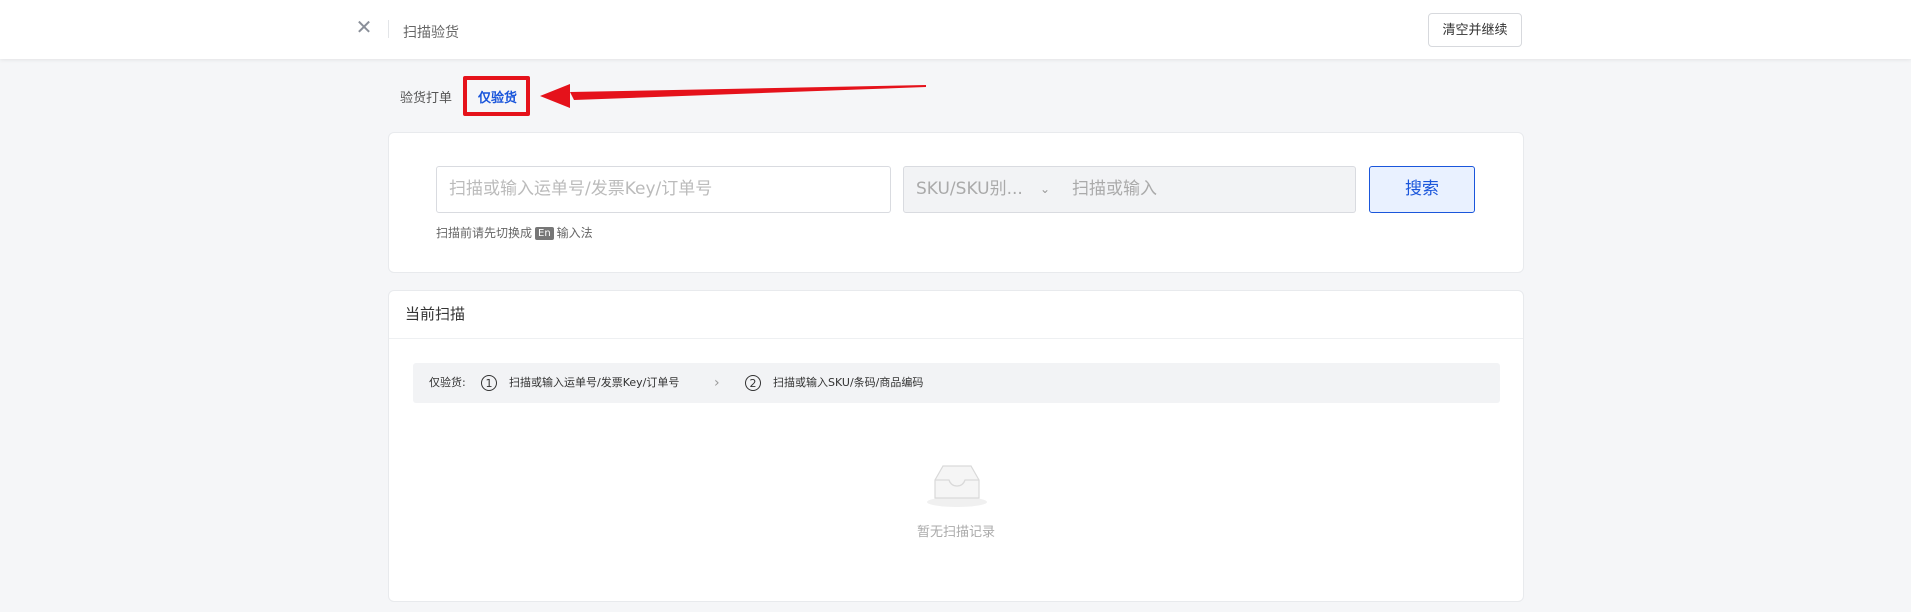 The width and height of the screenshot is (1911, 612). Describe the element at coordinates (544, 233) in the screenshot. I see `en-badge: En` at that location.